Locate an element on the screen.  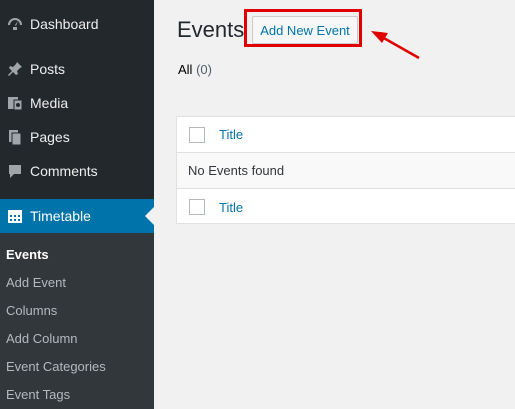
submenu-item-events: Events is located at coordinates (27, 254).